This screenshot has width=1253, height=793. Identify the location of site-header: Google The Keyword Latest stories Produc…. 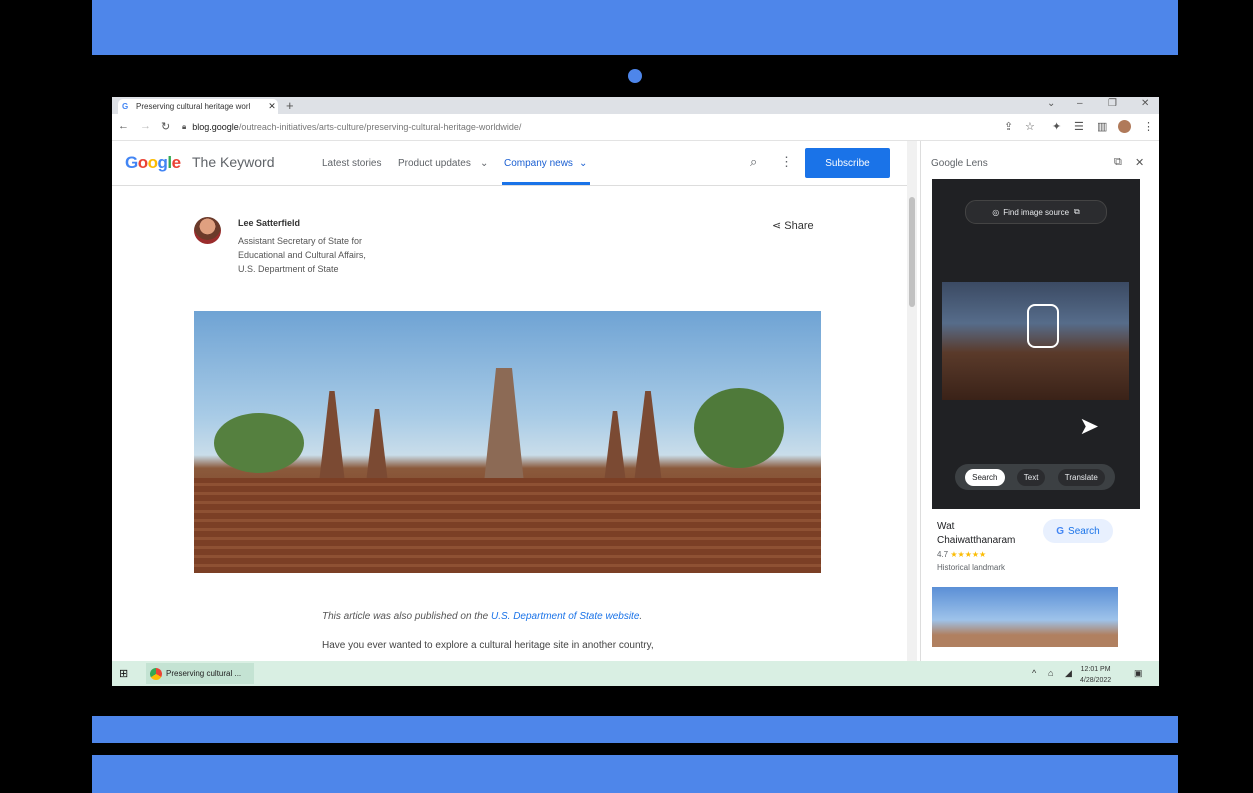
(509, 163).